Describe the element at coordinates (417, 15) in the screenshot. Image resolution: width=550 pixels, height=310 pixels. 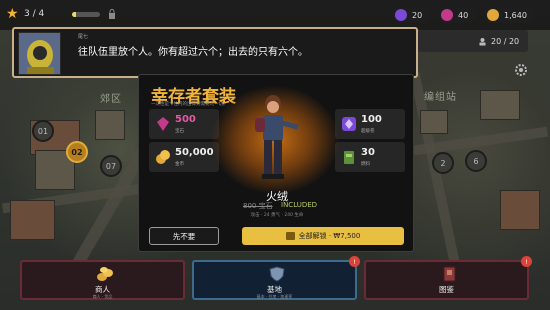
I see `crystal-count: 20` at that location.